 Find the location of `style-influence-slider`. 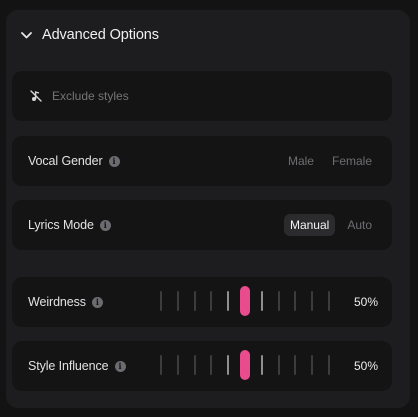

style-influence-slider is located at coordinates (245, 365).